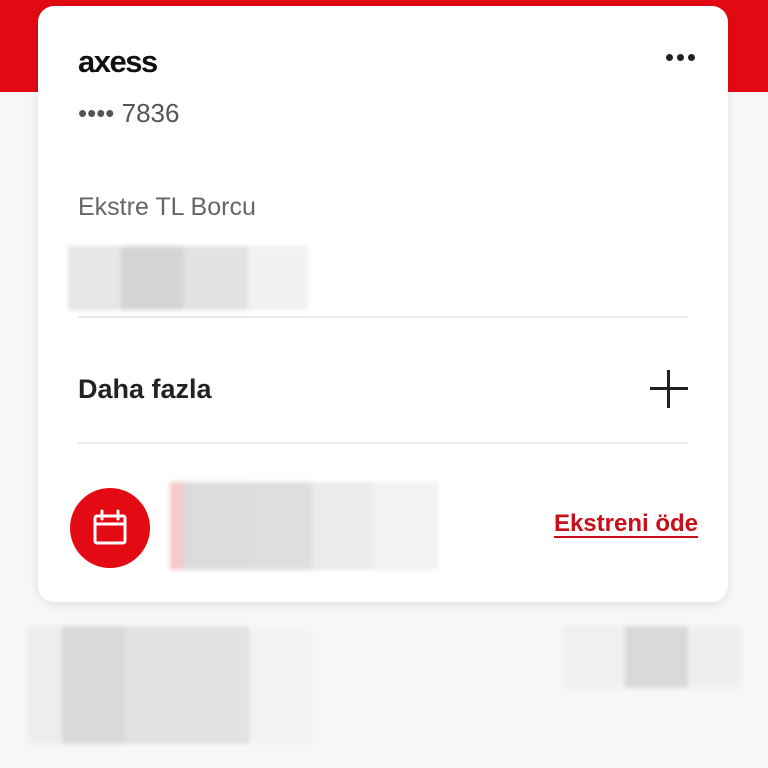 Image resolution: width=768 pixels, height=768 pixels. Describe the element at coordinates (383, 389) in the screenshot. I see `more-details-row: Daha fazla` at that location.